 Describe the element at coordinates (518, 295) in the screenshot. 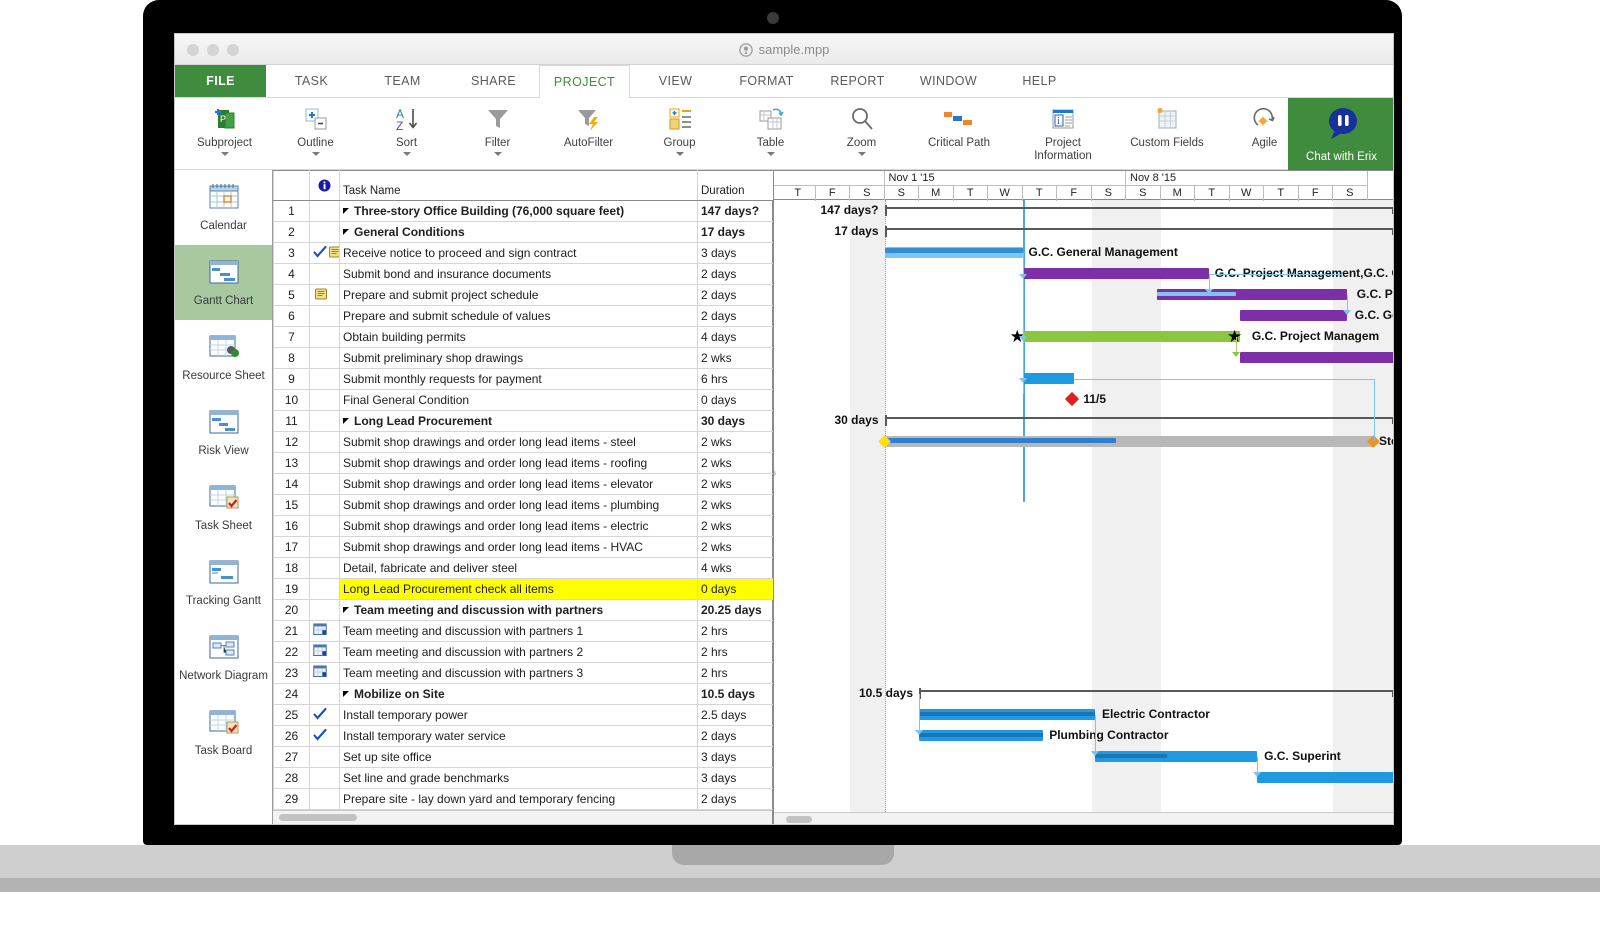

I see `task-name-cell: Prepare and submit project schedule` at that location.